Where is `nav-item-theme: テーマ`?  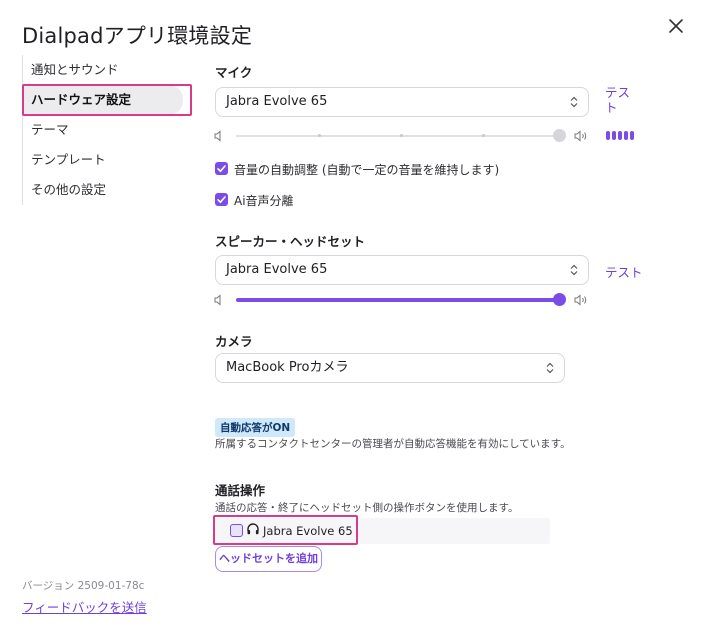 nav-item-theme: テーマ is located at coordinates (107, 130).